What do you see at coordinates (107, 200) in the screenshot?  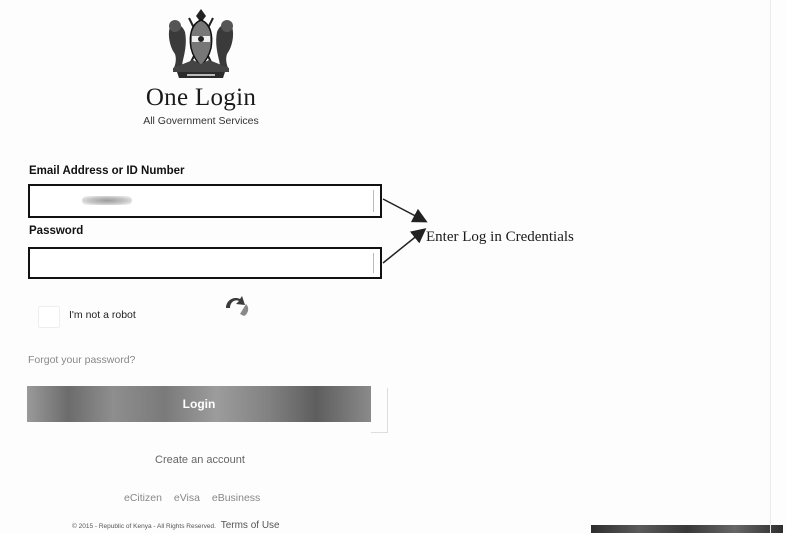 I see `email-redacted-value` at bounding box center [107, 200].